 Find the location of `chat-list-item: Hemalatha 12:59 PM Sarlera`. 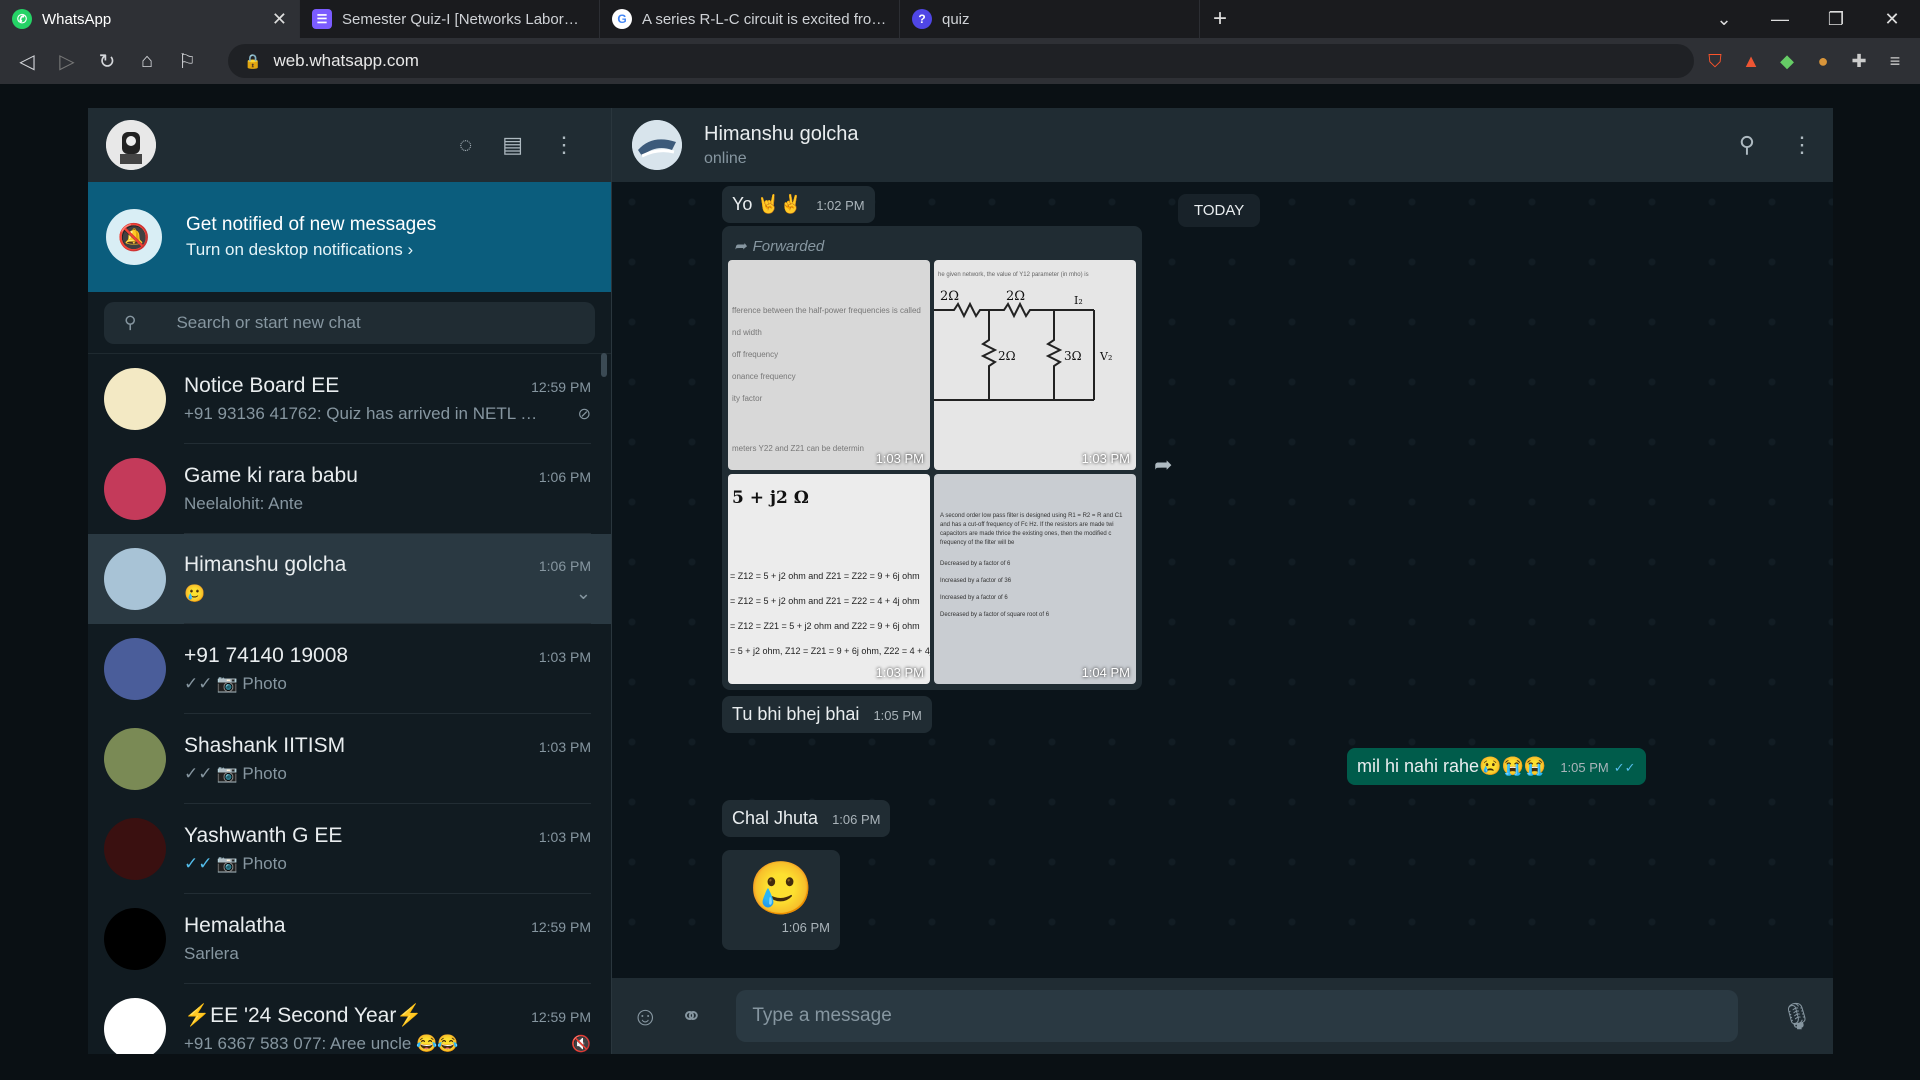

chat-list-item: Hemalatha 12:59 PM Sarlera is located at coordinates (349, 939).